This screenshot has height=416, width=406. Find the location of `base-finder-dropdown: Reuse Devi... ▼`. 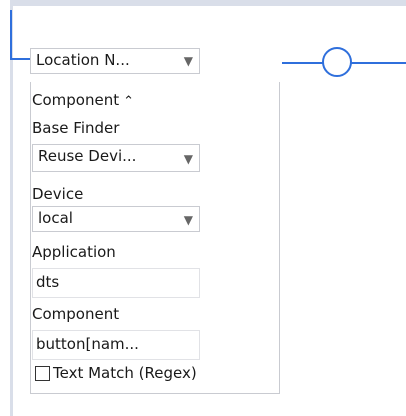

base-finder-dropdown: Reuse Devi... ▼ is located at coordinates (116, 158).